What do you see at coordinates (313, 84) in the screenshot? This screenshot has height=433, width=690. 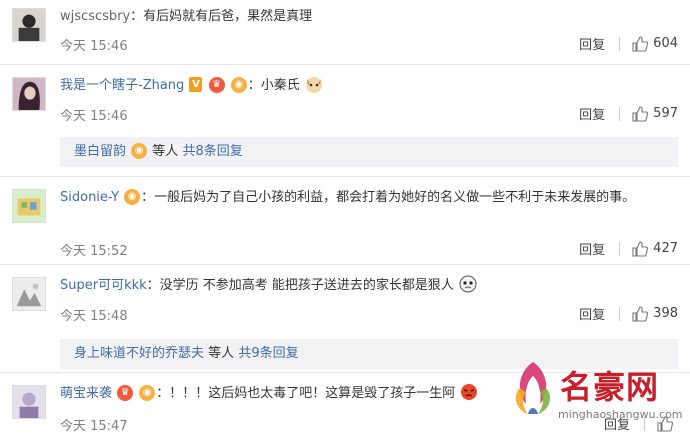 I see `cat-emoji-icon` at bounding box center [313, 84].